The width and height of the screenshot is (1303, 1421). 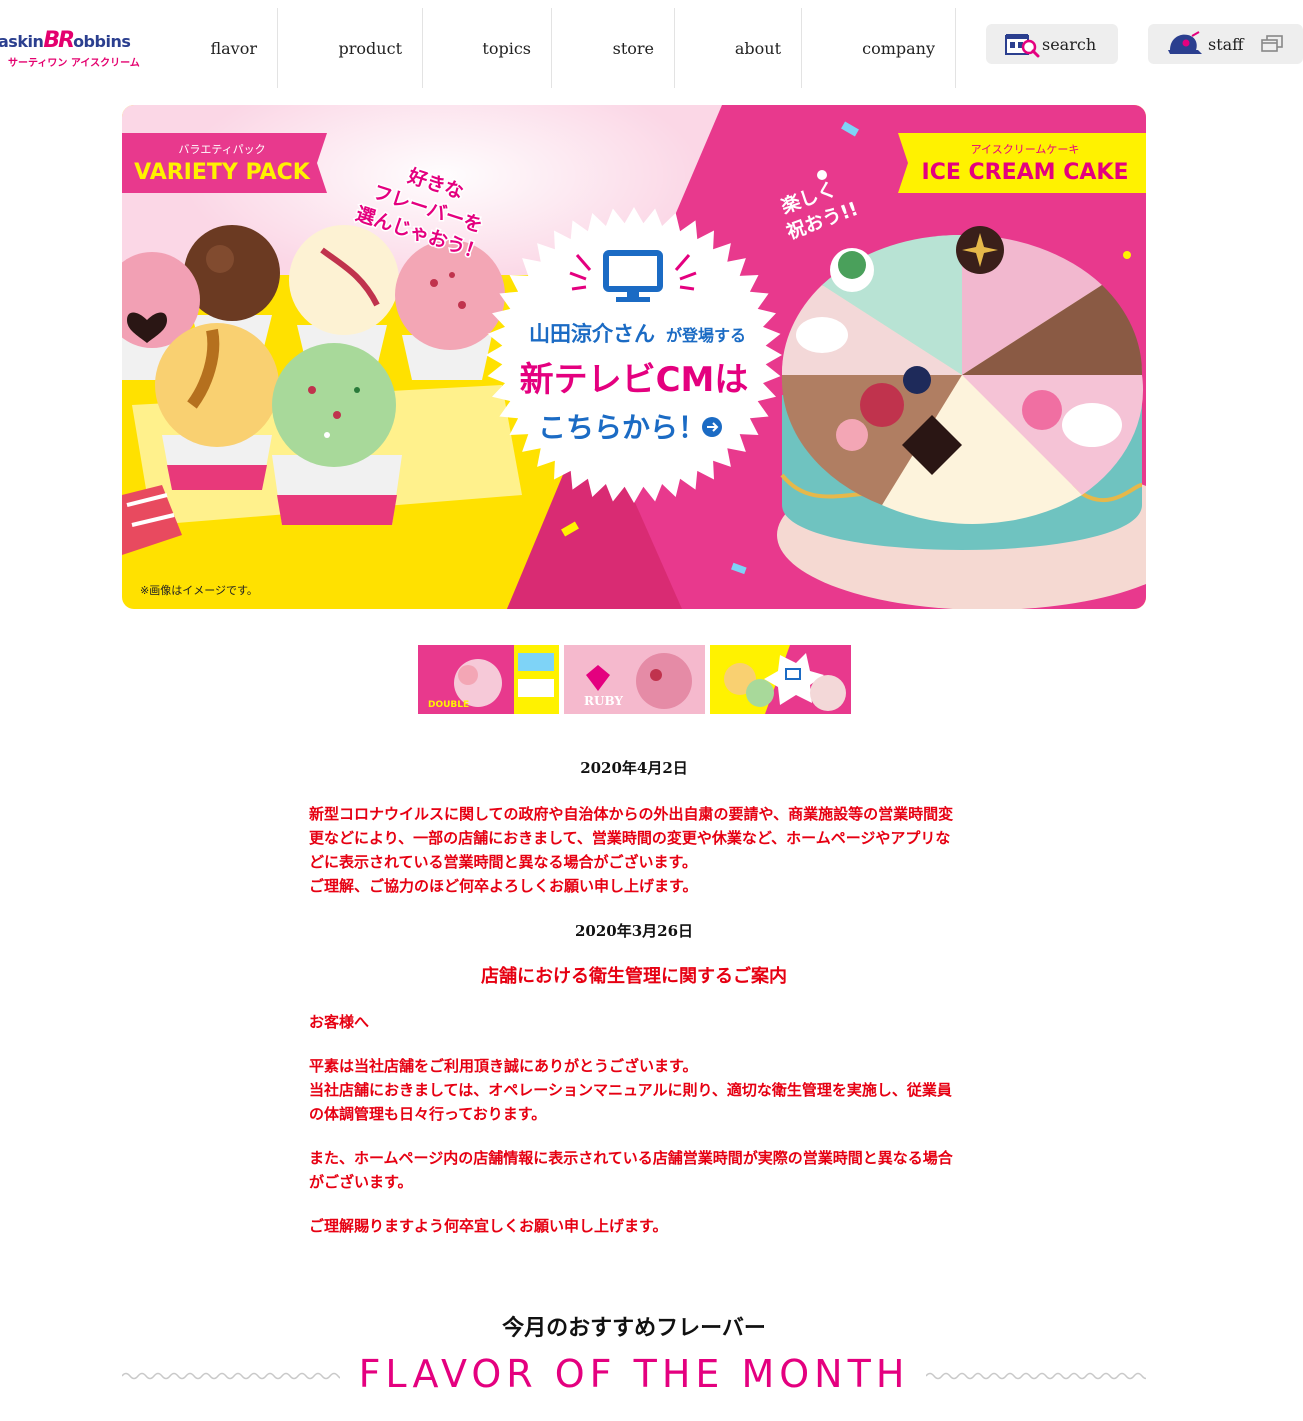 What do you see at coordinates (592, 334) in the screenshot?
I see `svg-text: 山田涼介さん` at bounding box center [592, 334].